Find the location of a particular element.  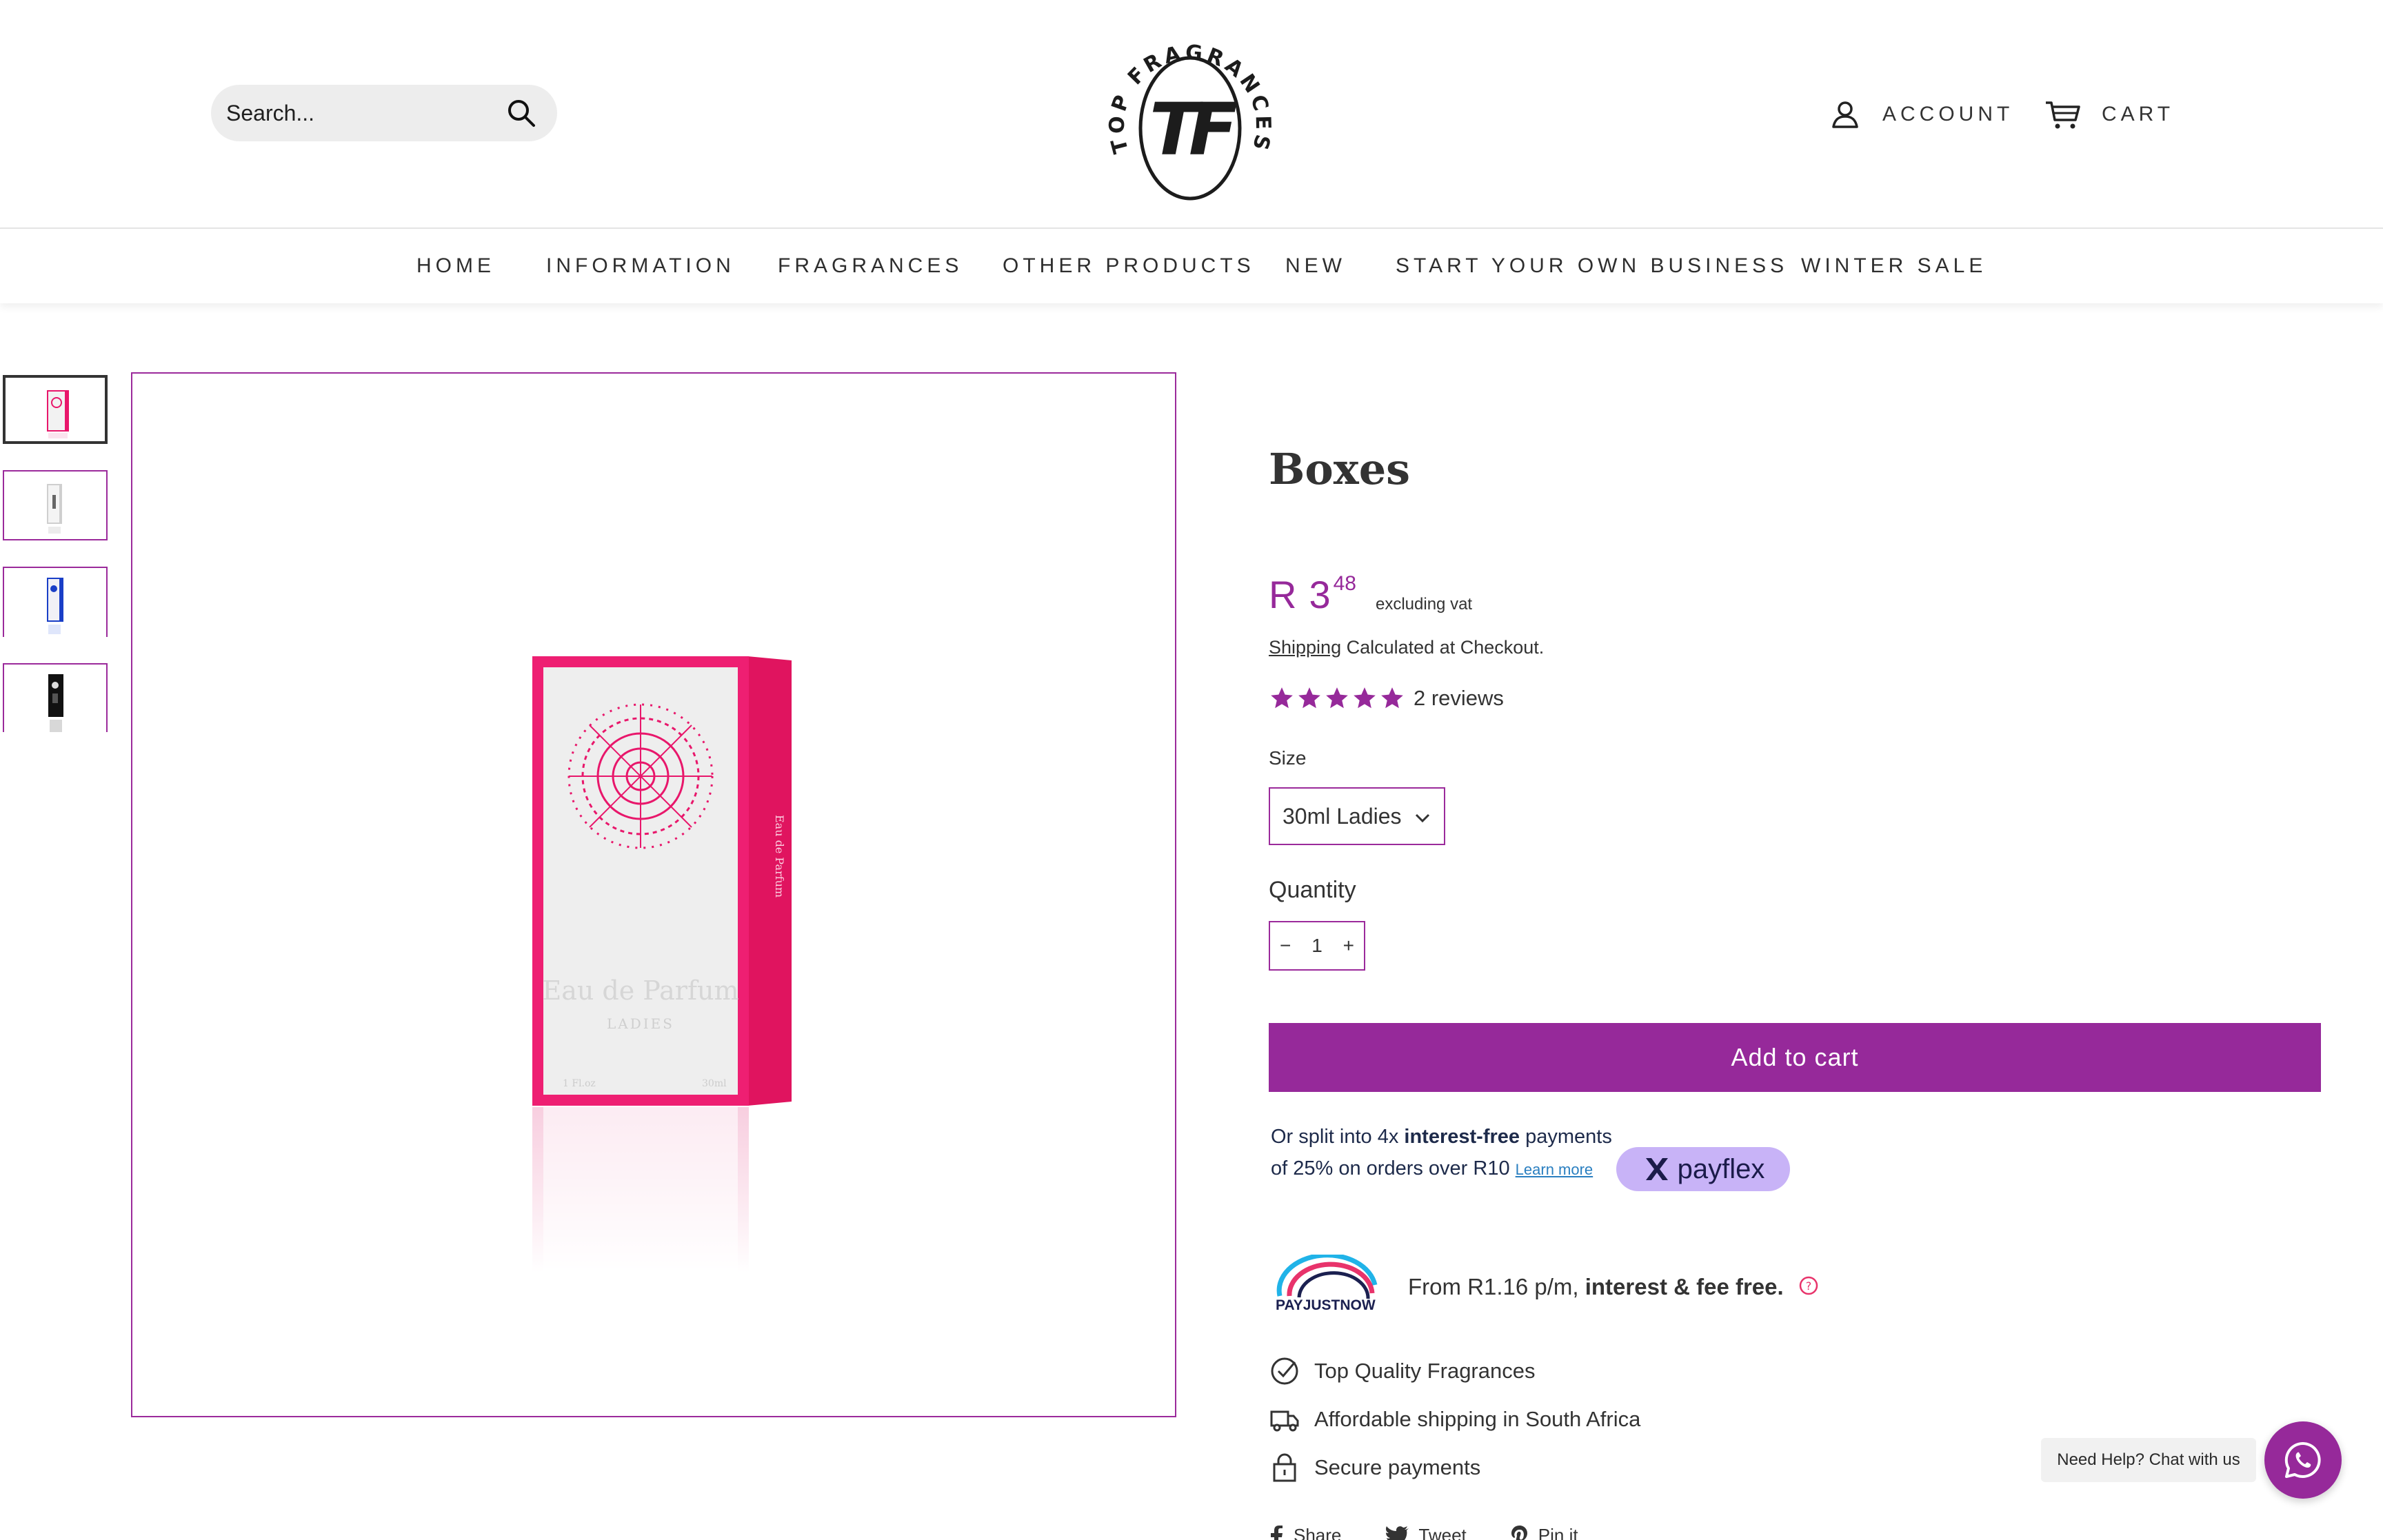

price-currency: R is located at coordinates (1283, 595).